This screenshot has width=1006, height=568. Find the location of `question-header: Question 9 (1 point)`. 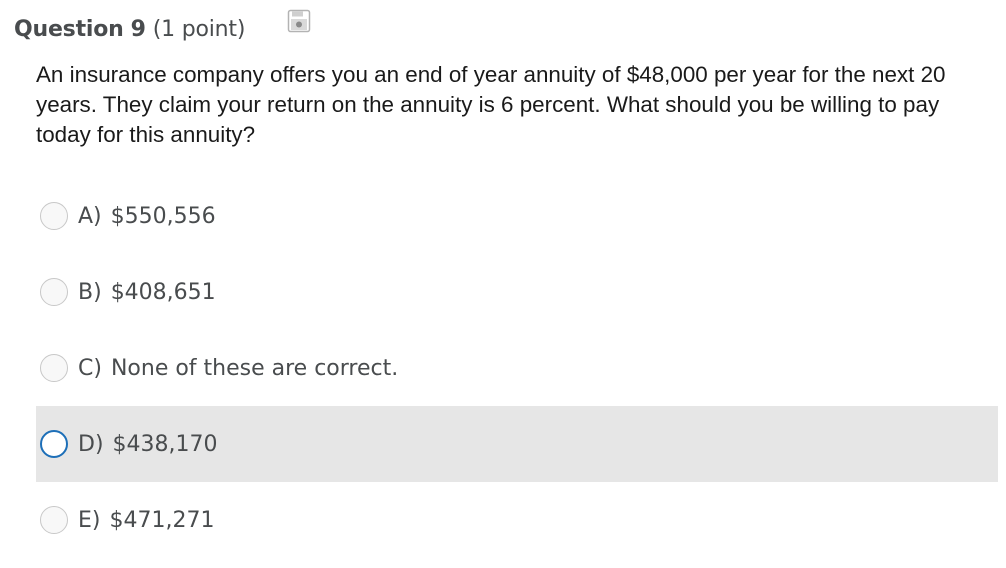

question-header: Question 9 (1 point) is located at coordinates (129, 29).